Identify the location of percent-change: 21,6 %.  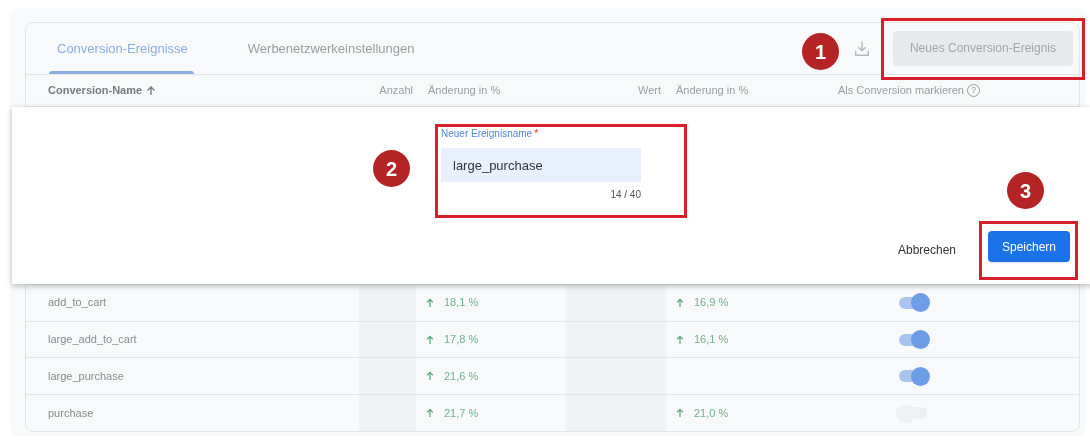
(461, 377).